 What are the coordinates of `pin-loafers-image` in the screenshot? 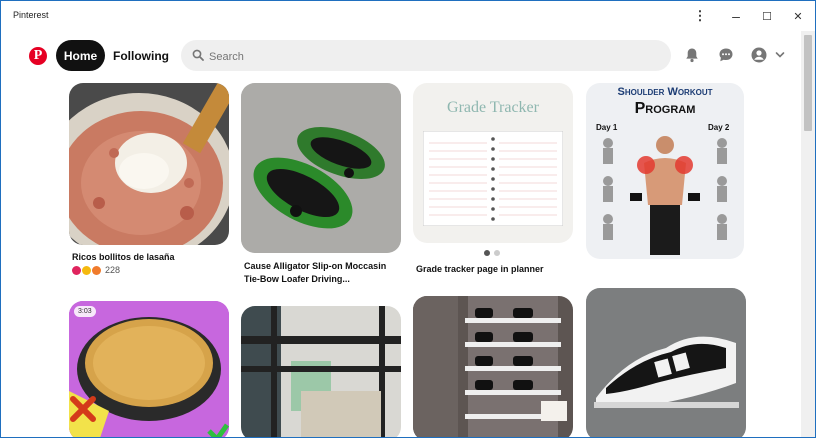 It's located at (321, 168).